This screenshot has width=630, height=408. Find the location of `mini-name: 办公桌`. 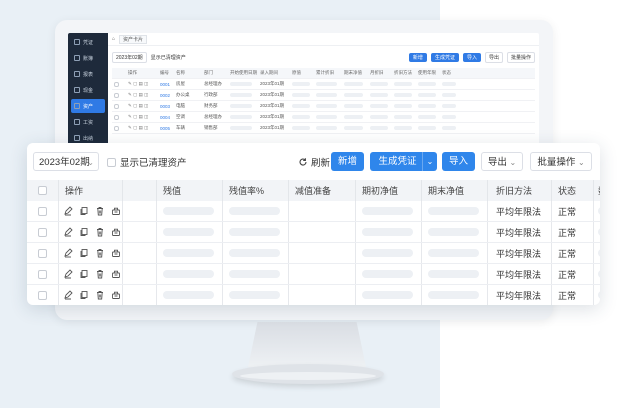

mini-name: 办公桌 is located at coordinates (183, 94).